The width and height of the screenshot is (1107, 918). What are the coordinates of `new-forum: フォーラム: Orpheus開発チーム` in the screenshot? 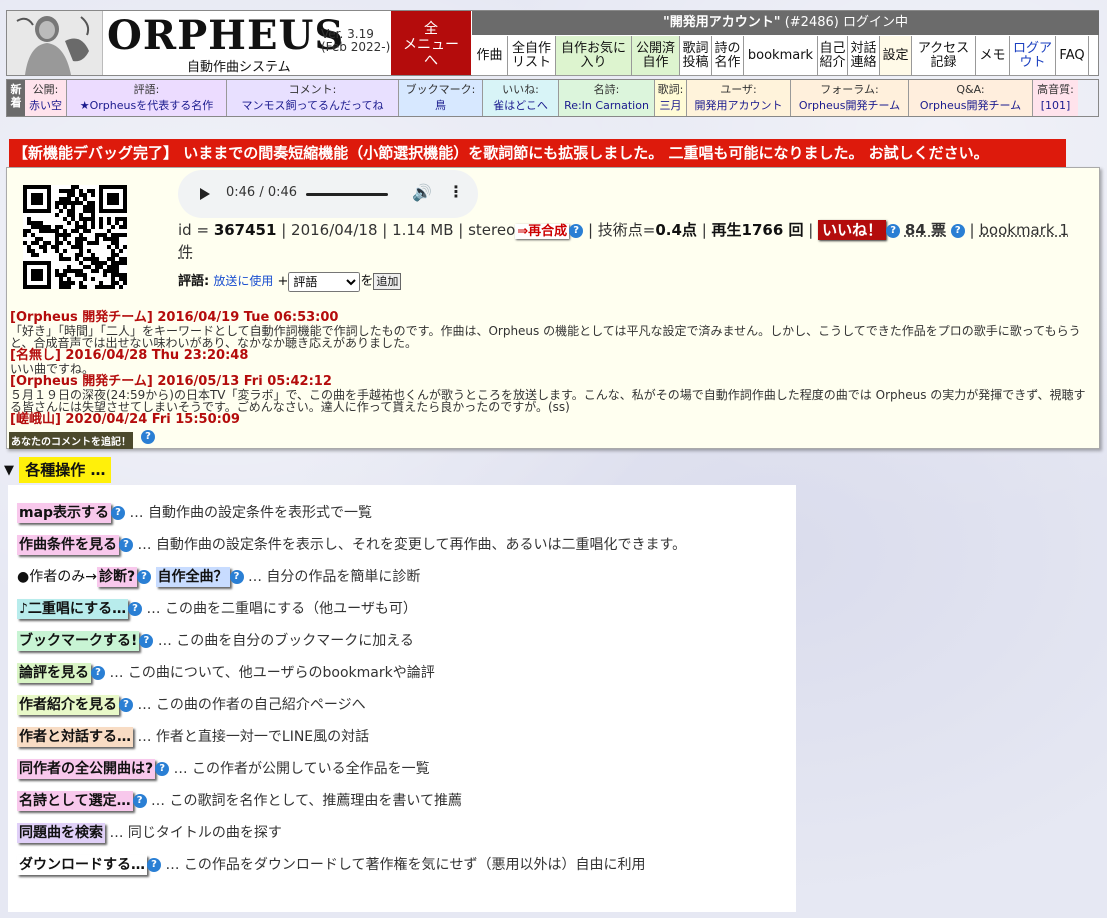 It's located at (850, 98).